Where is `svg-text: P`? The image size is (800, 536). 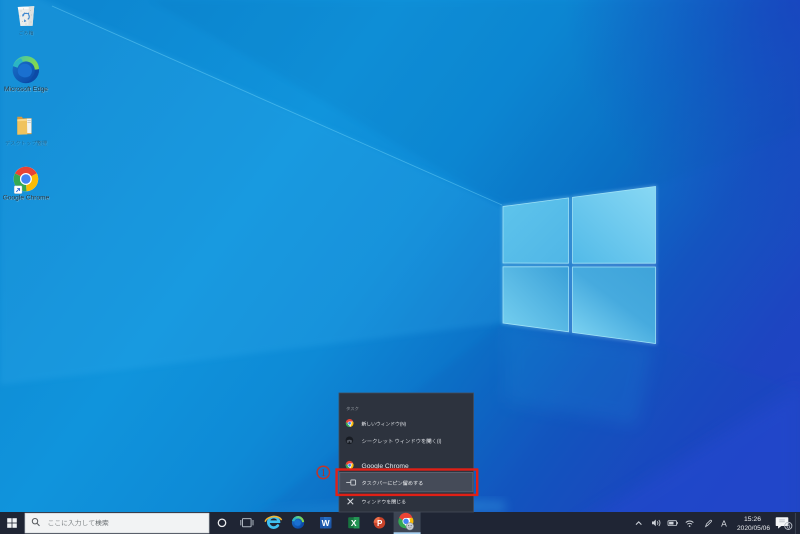 svg-text: P is located at coordinates (380, 523).